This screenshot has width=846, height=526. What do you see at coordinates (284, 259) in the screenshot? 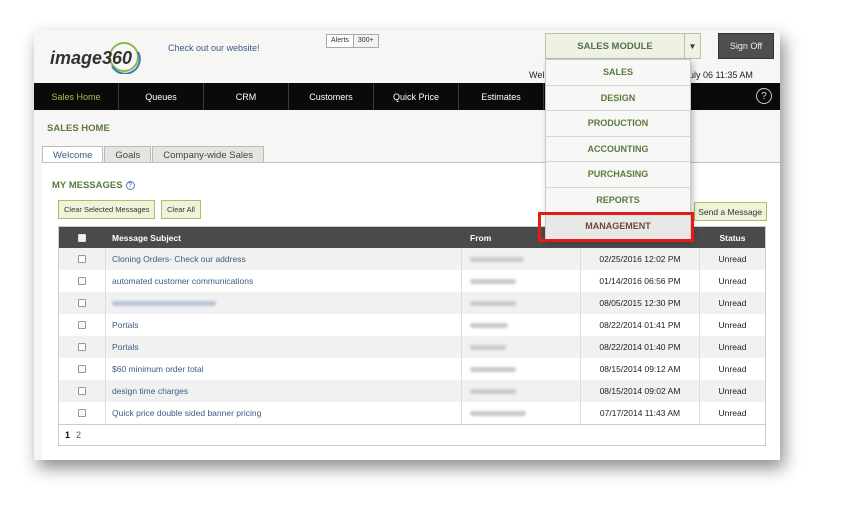
I see `message-subject-link: Cloning Orders- Check our address` at bounding box center [284, 259].